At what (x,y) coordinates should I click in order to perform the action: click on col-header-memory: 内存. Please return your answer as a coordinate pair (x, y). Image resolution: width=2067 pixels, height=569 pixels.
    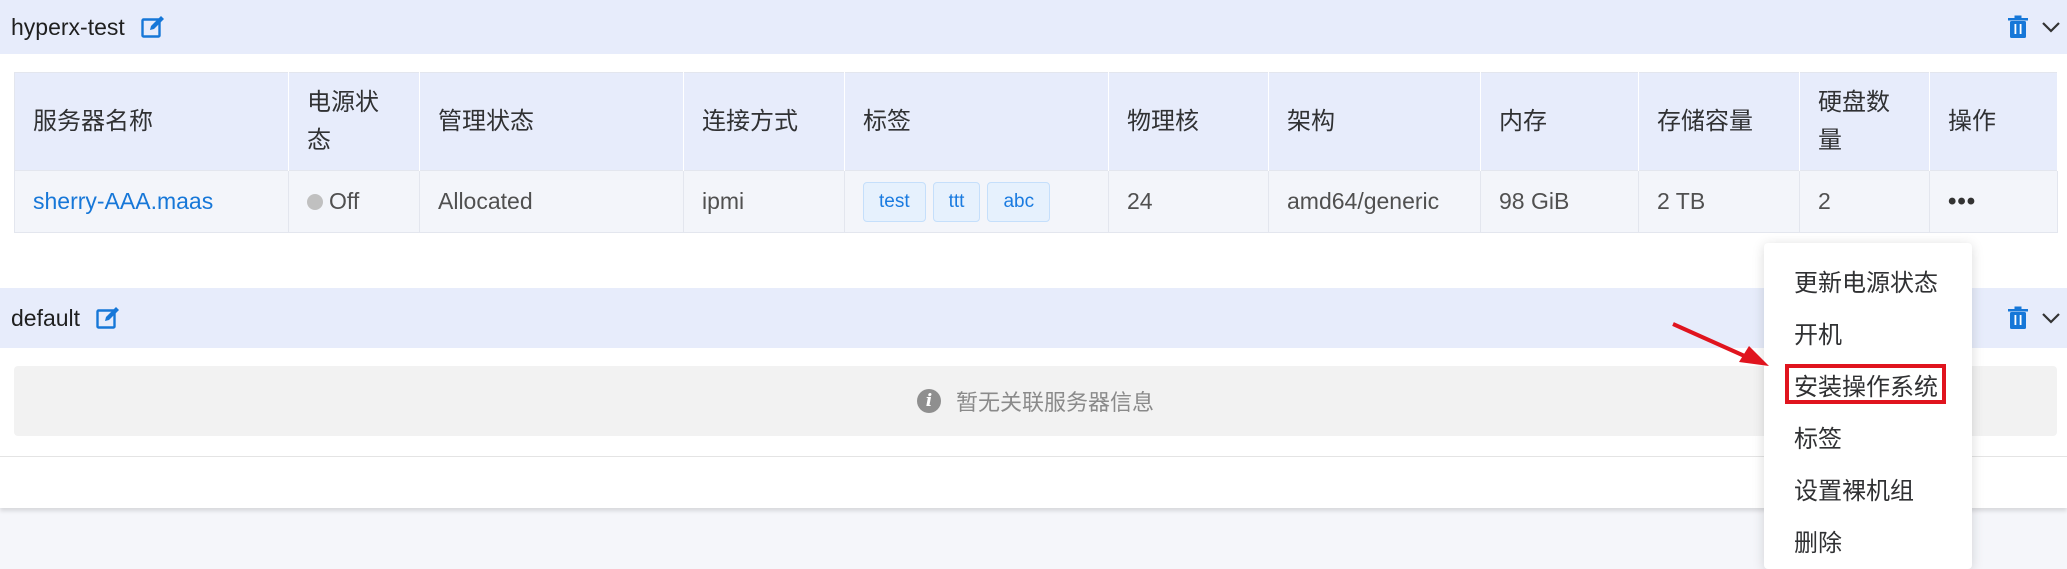
    Looking at the image, I should click on (1559, 121).